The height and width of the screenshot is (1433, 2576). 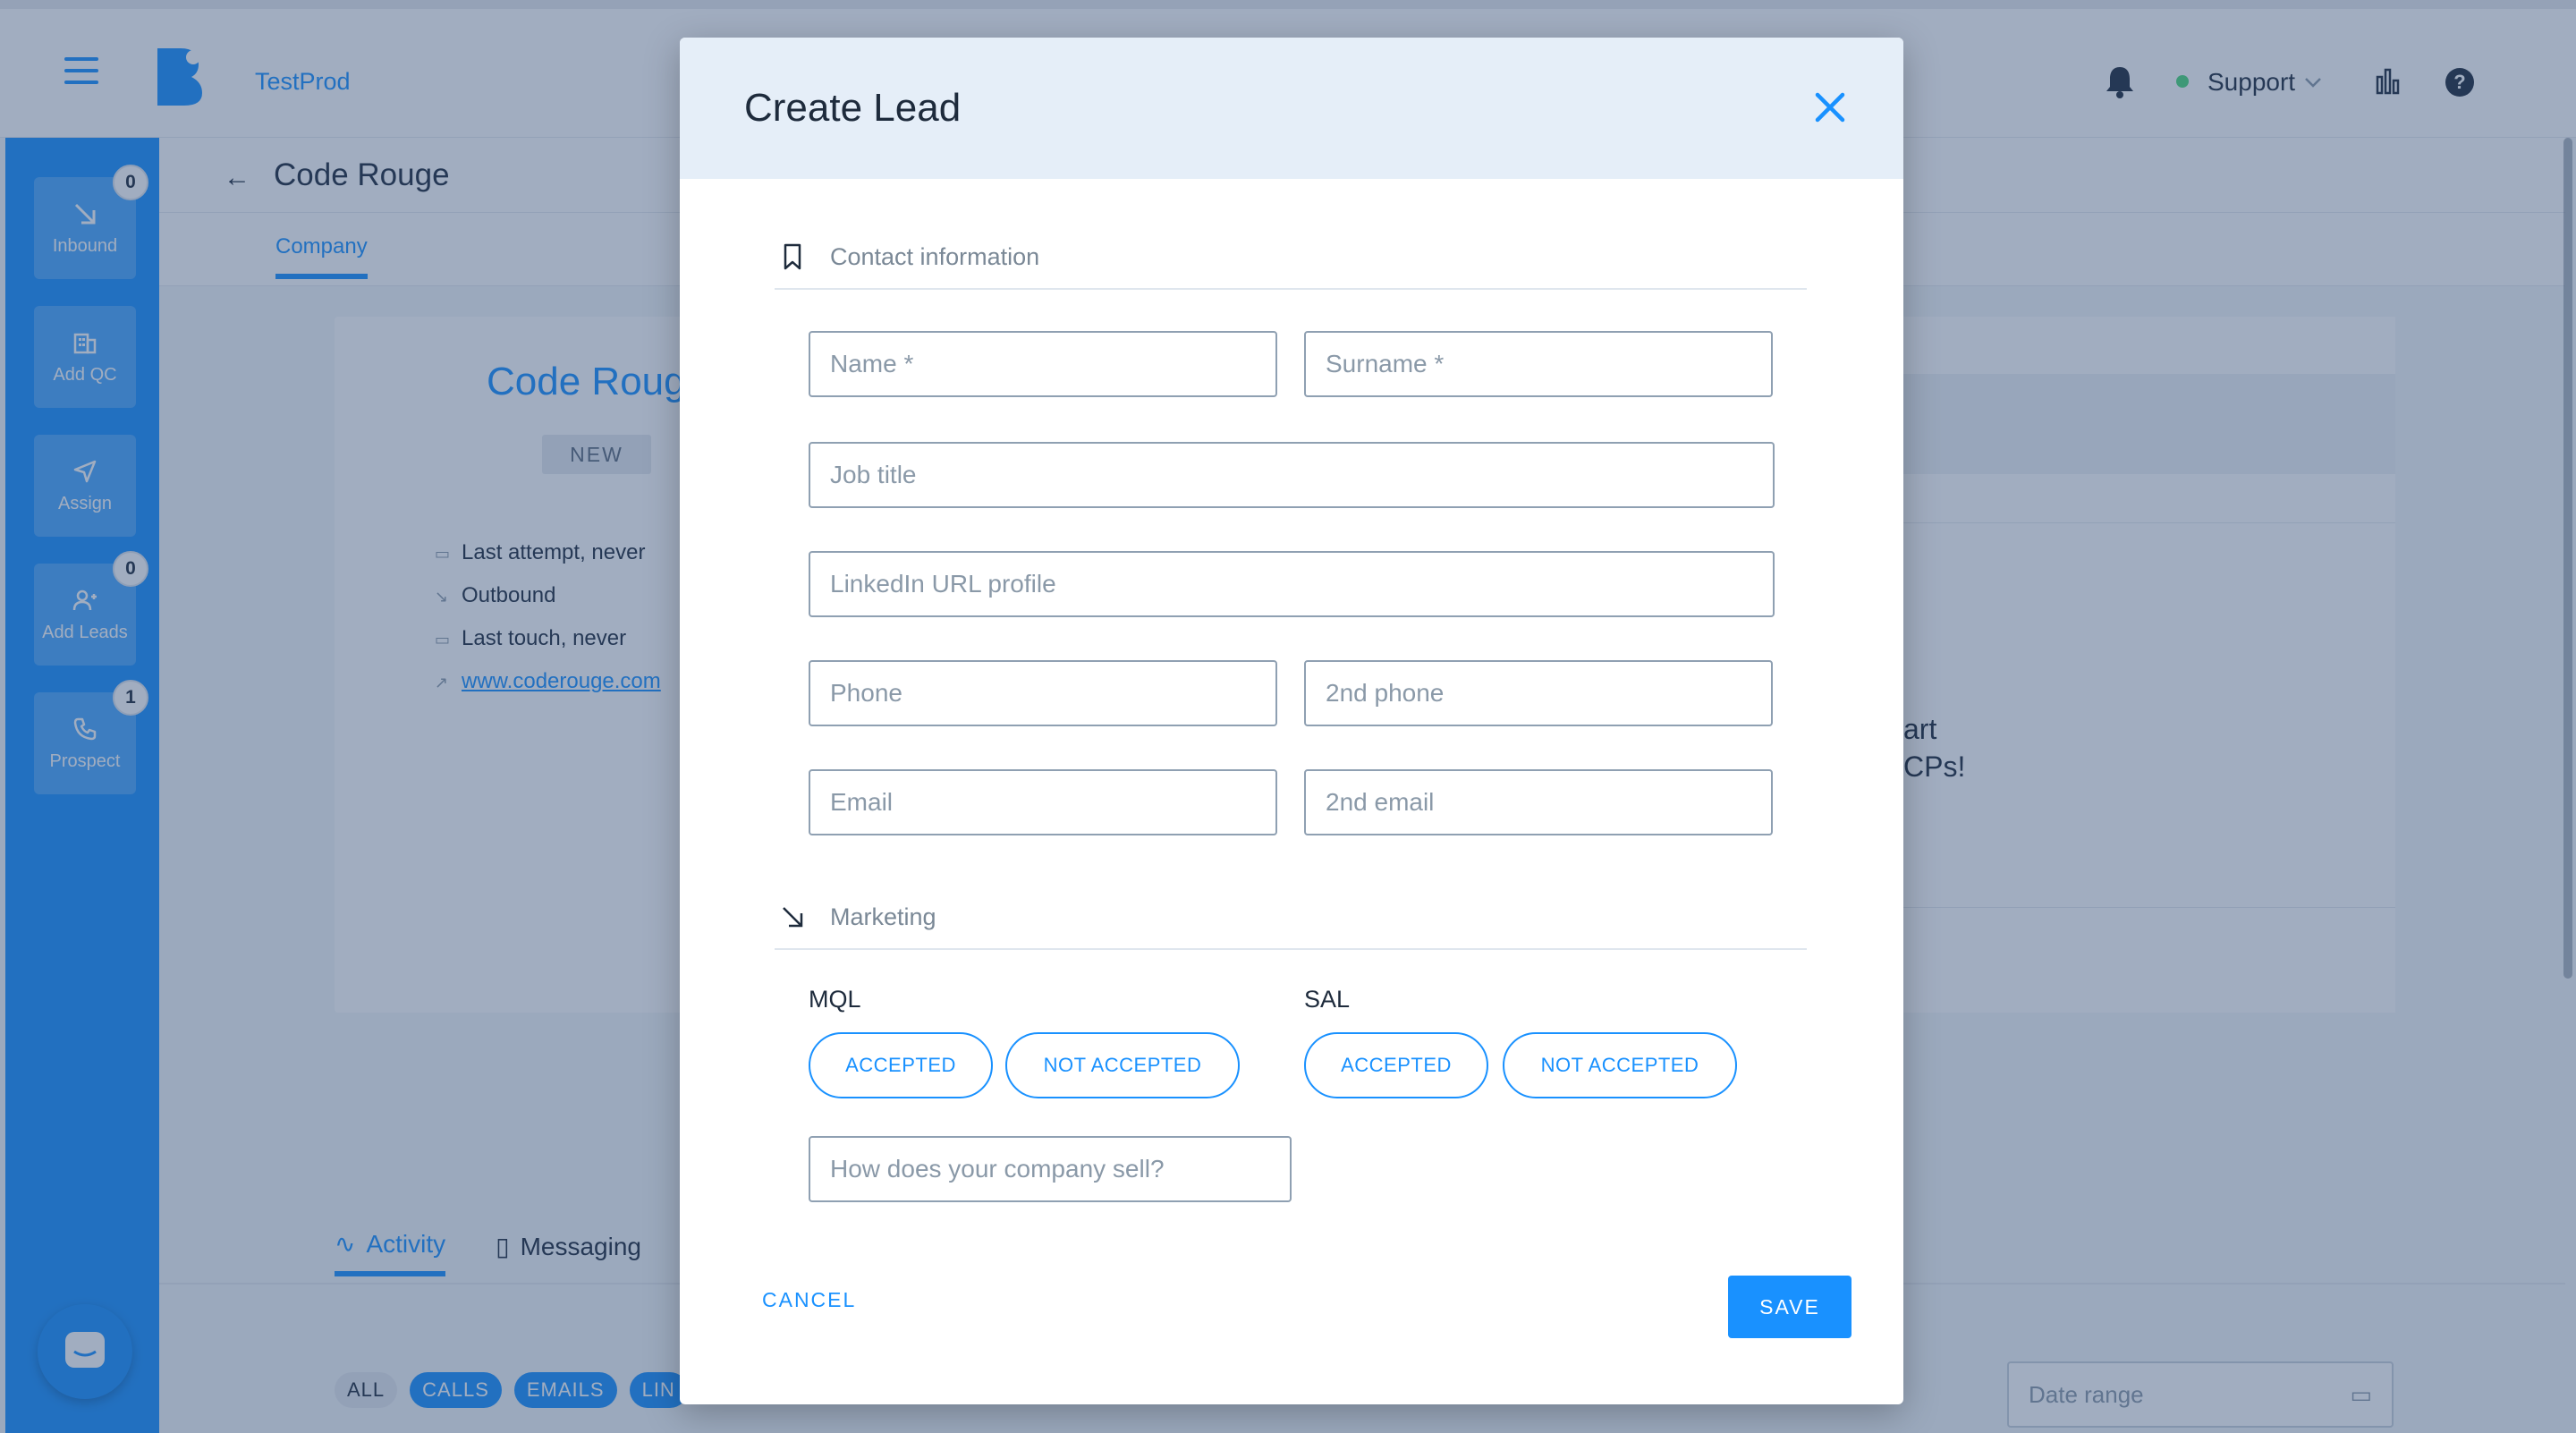 What do you see at coordinates (1050, 1169) in the screenshot?
I see `company-sell-field` at bounding box center [1050, 1169].